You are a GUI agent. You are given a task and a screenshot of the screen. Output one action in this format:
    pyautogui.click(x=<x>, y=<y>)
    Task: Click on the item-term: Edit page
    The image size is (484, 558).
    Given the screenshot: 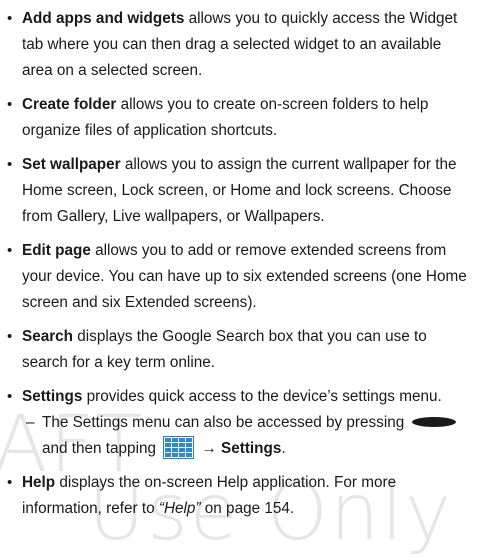 What is the action you would take?
    pyautogui.click(x=56, y=250)
    